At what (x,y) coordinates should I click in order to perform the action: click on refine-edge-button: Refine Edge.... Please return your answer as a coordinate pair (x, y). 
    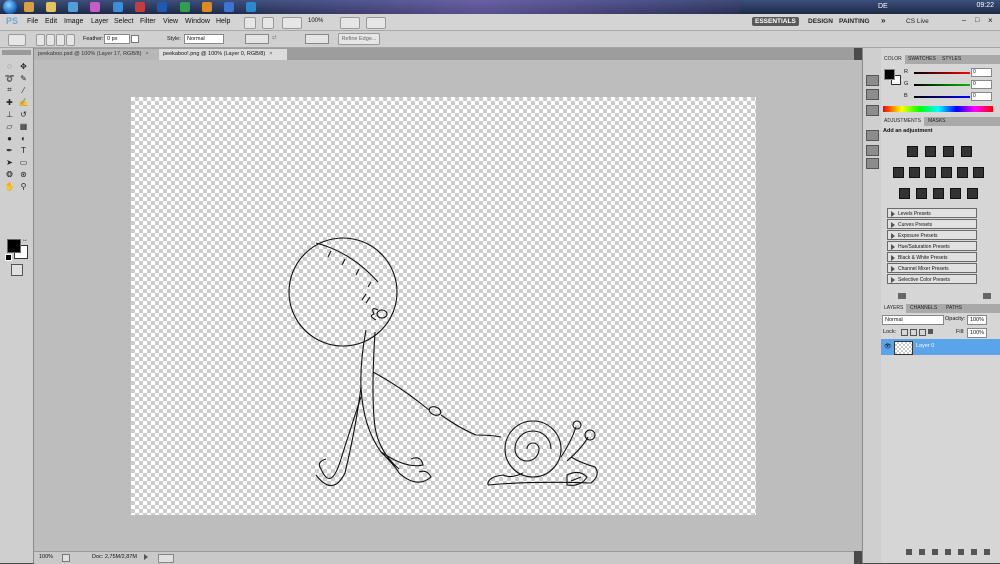
    Looking at the image, I should click on (359, 39).